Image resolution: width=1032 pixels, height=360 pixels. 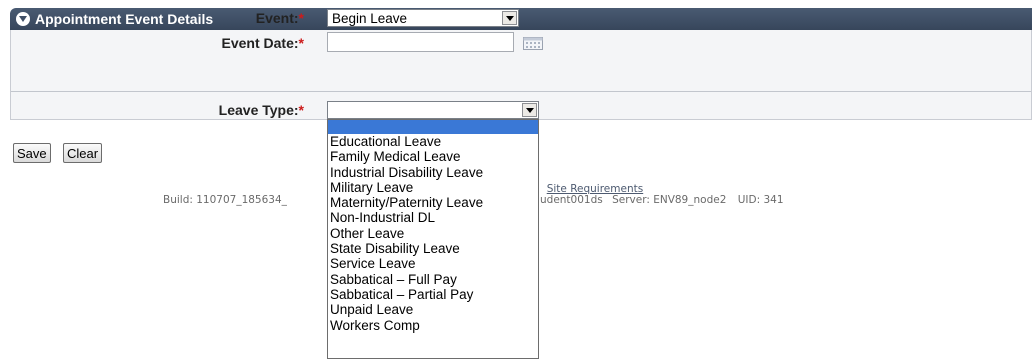 What do you see at coordinates (277, 18) in the screenshot?
I see `event-label-text: Event:` at bounding box center [277, 18].